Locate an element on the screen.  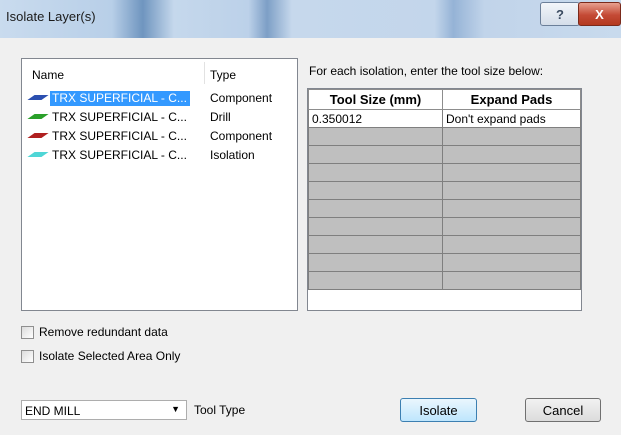
tool-type-label: Tool Type is located at coordinates (220, 410).